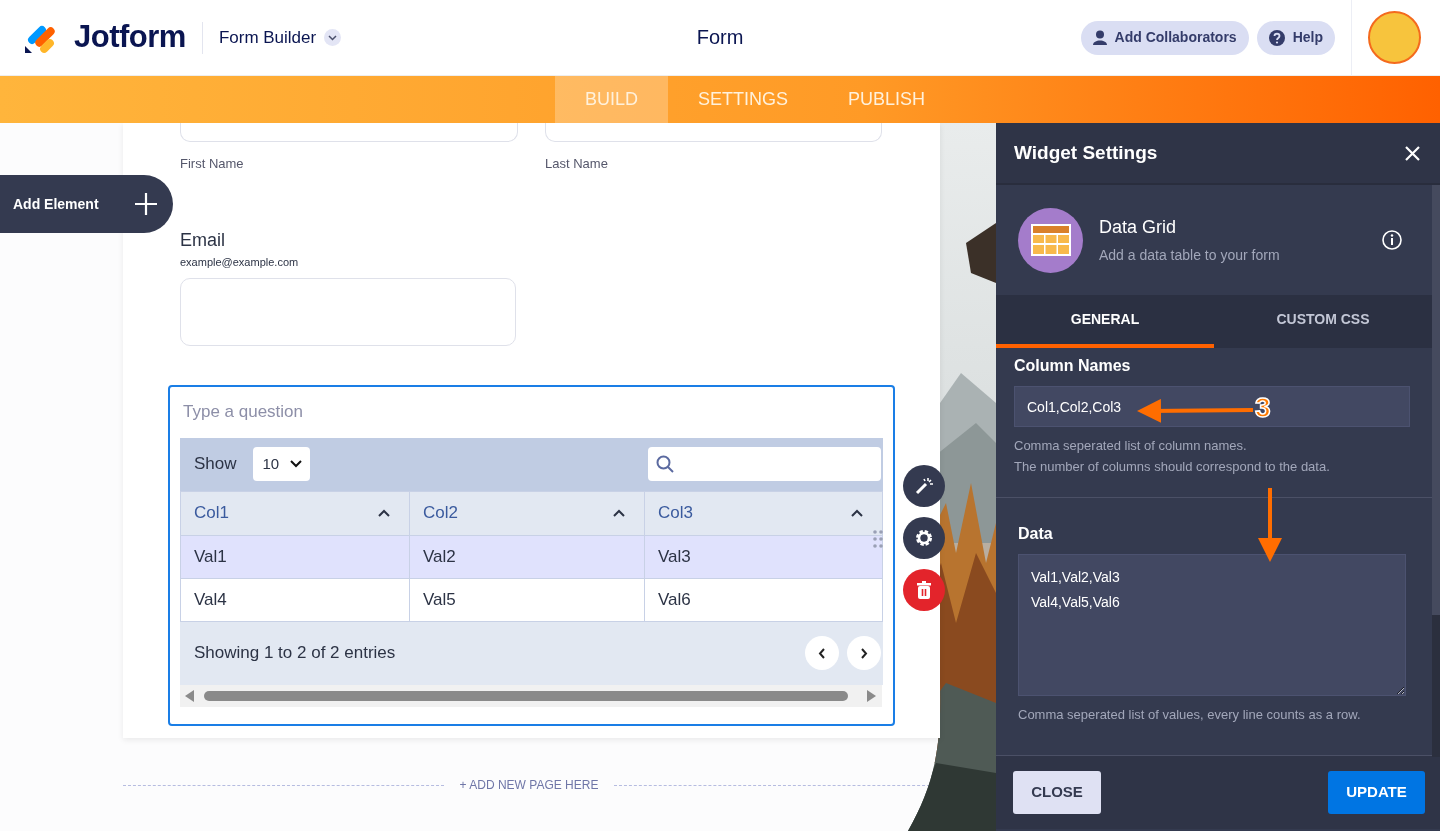  Describe the element at coordinates (280, 37) in the screenshot. I see `app-menu: Form Builder` at that location.